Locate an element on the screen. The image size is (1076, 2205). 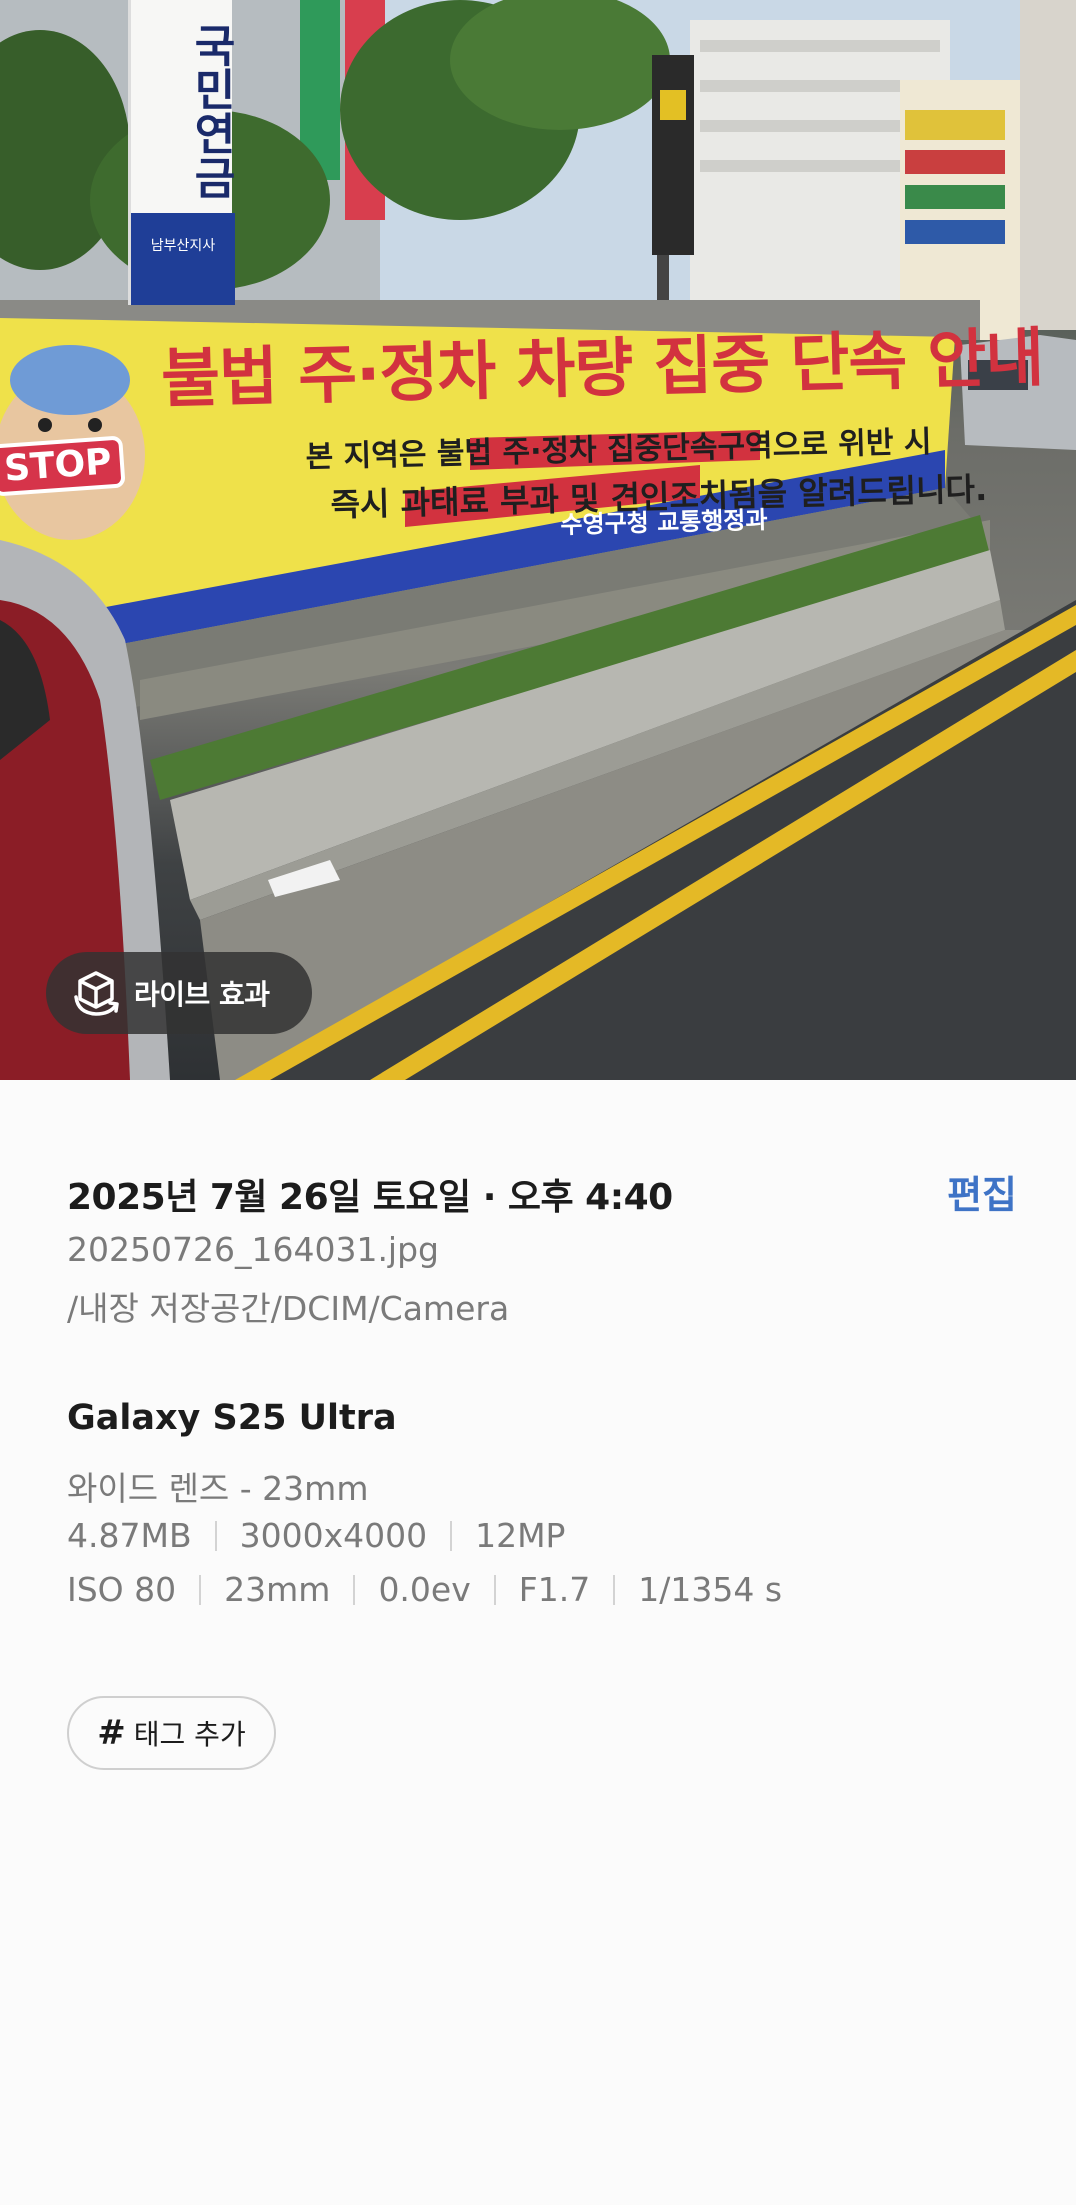
file-specs-row: 4.87MB 3000x4000 12MP is located at coordinates (316, 1535).